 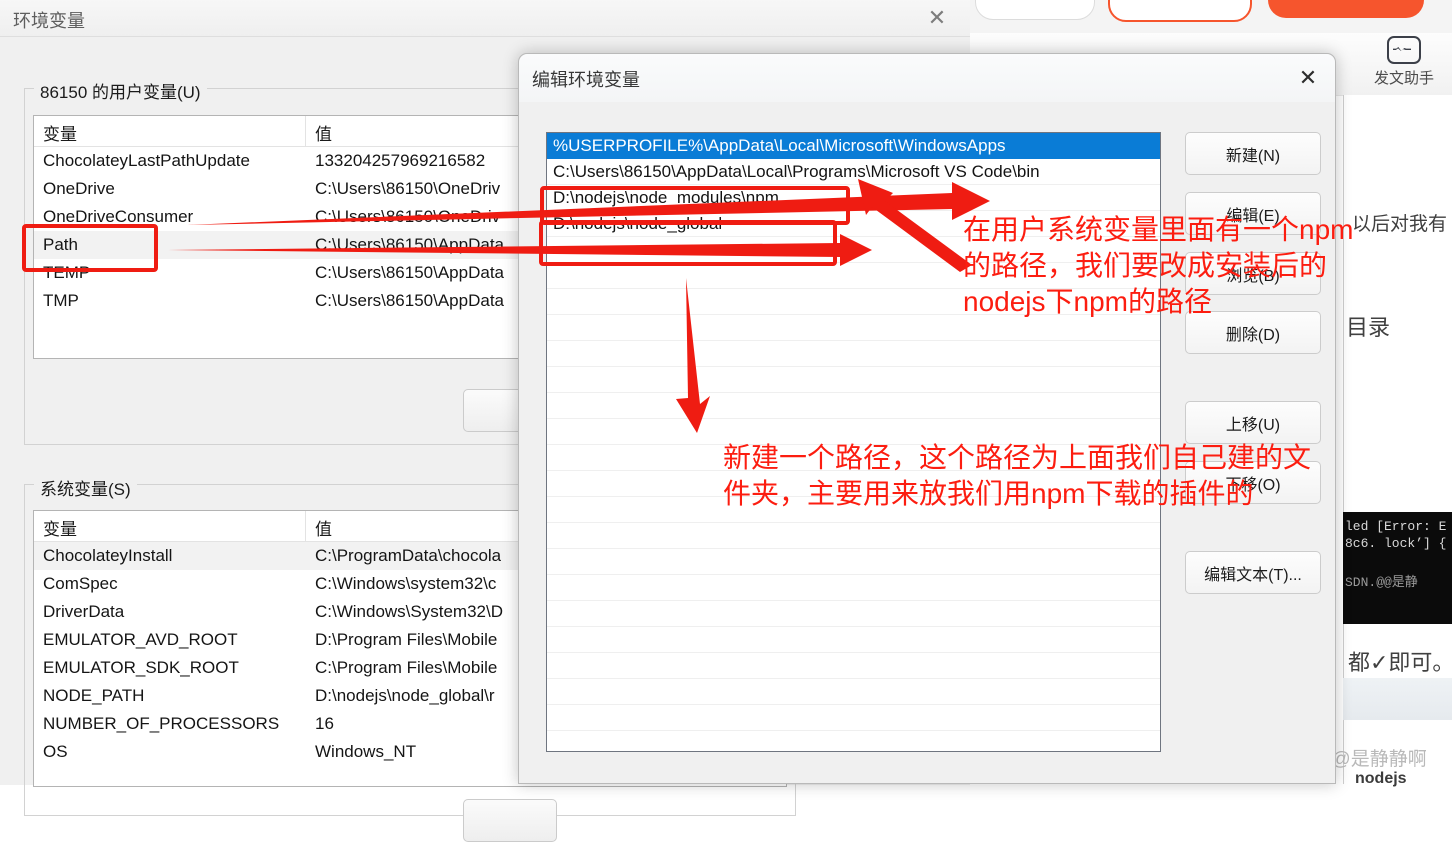 I want to click on move-down-button: 下移(O), so click(x=1253, y=482).